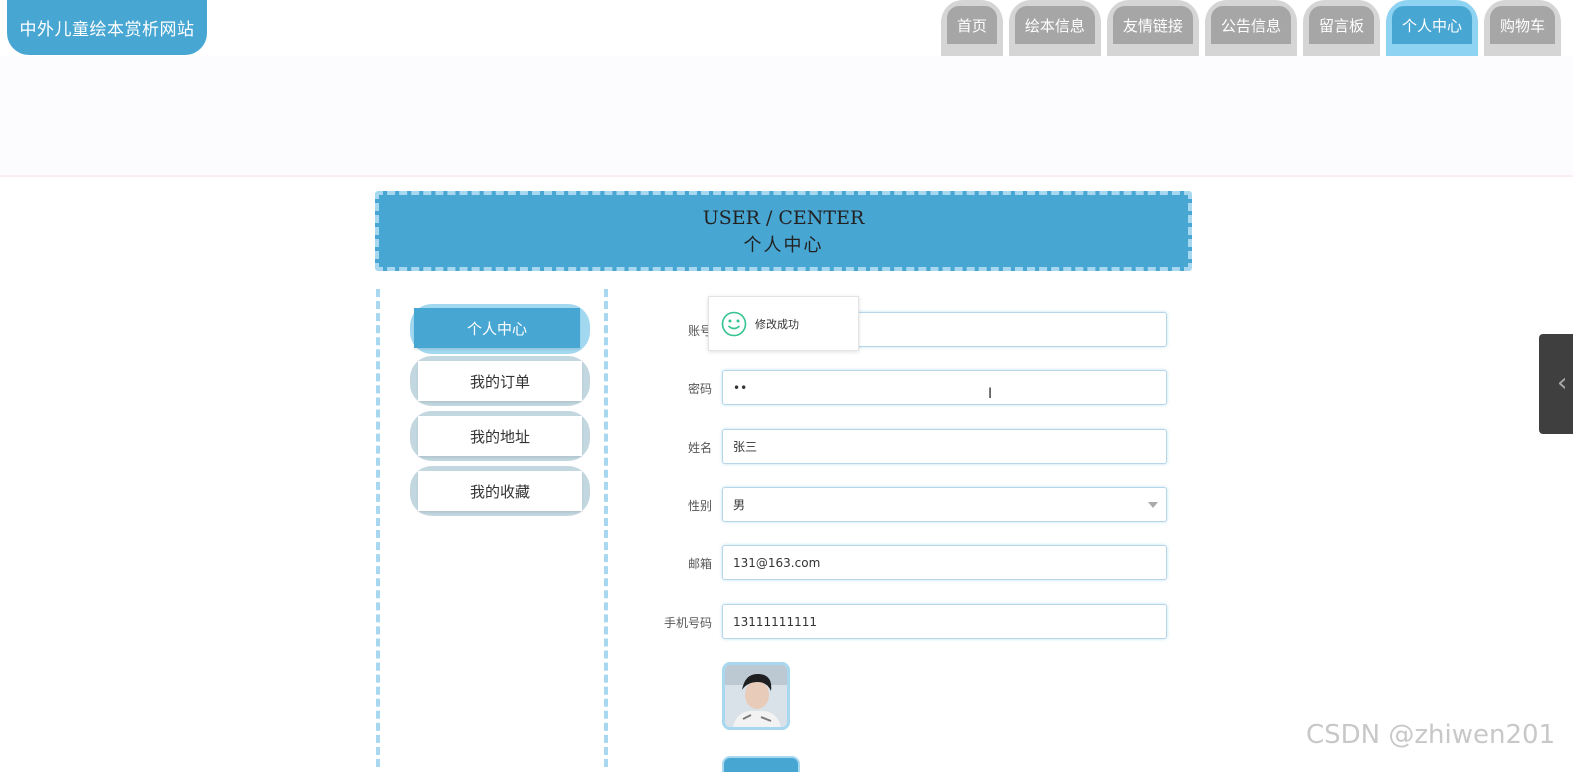 The image size is (1573, 772). I want to click on menu-item-label: 我的地址, so click(500, 436).